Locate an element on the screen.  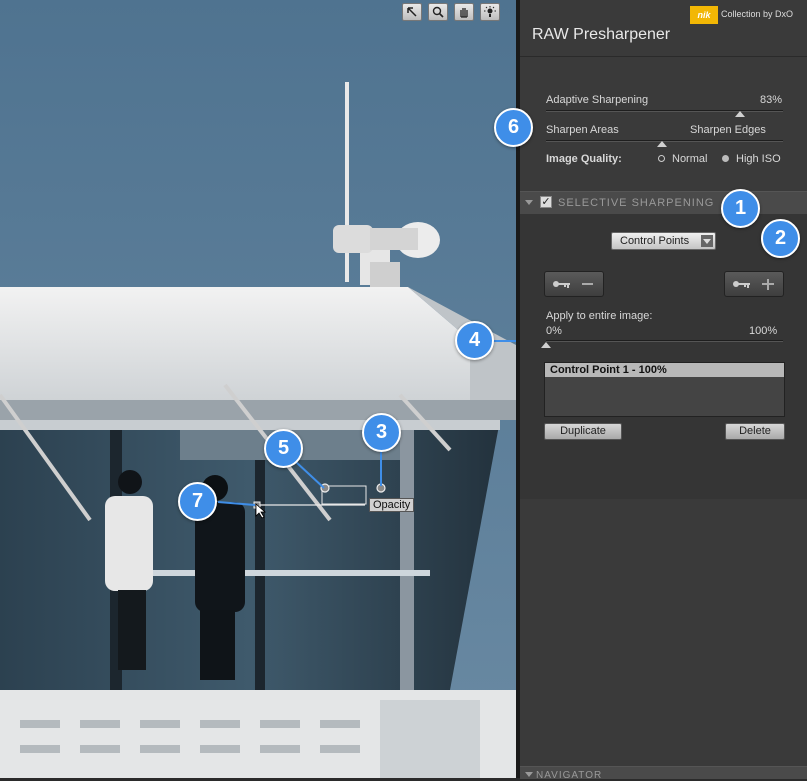
navigator-header: NAVIGATOR is located at coordinates (663, 773).